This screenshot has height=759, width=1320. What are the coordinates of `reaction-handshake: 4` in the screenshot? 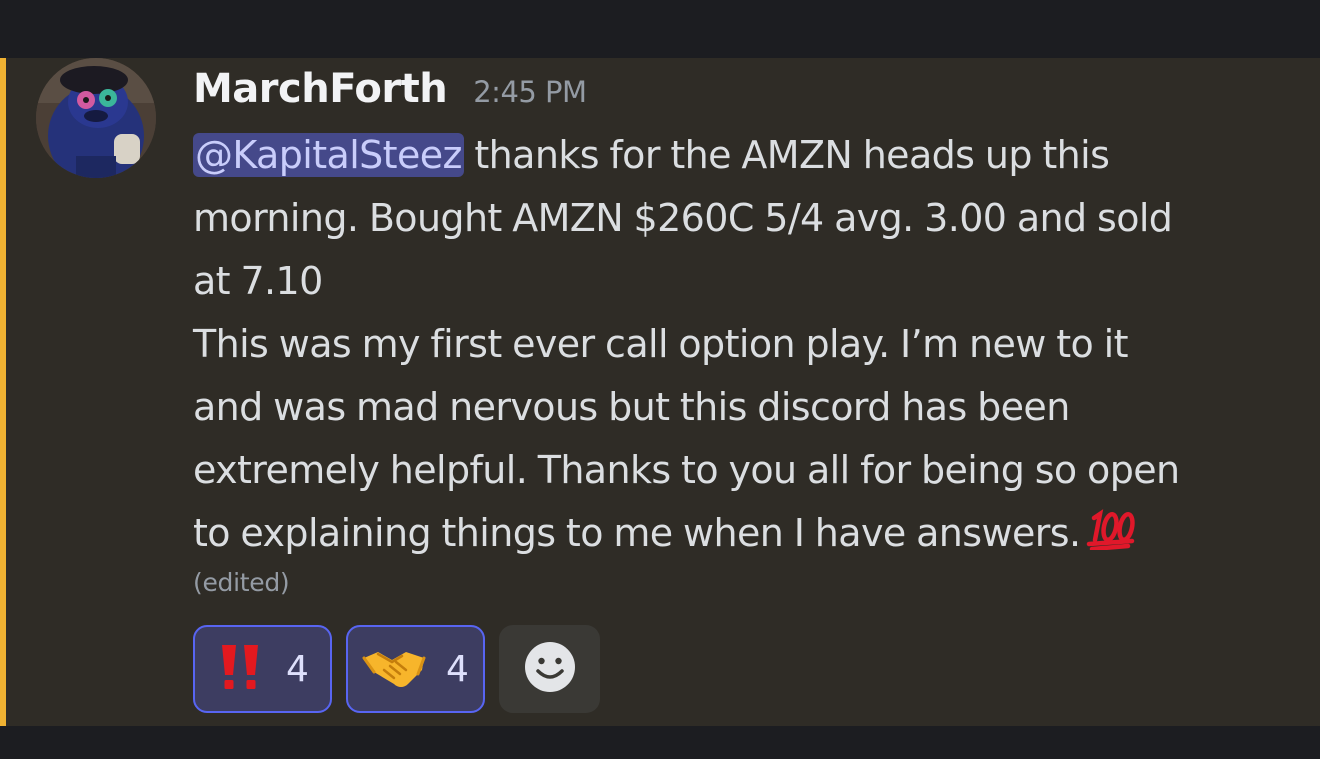 It's located at (415, 669).